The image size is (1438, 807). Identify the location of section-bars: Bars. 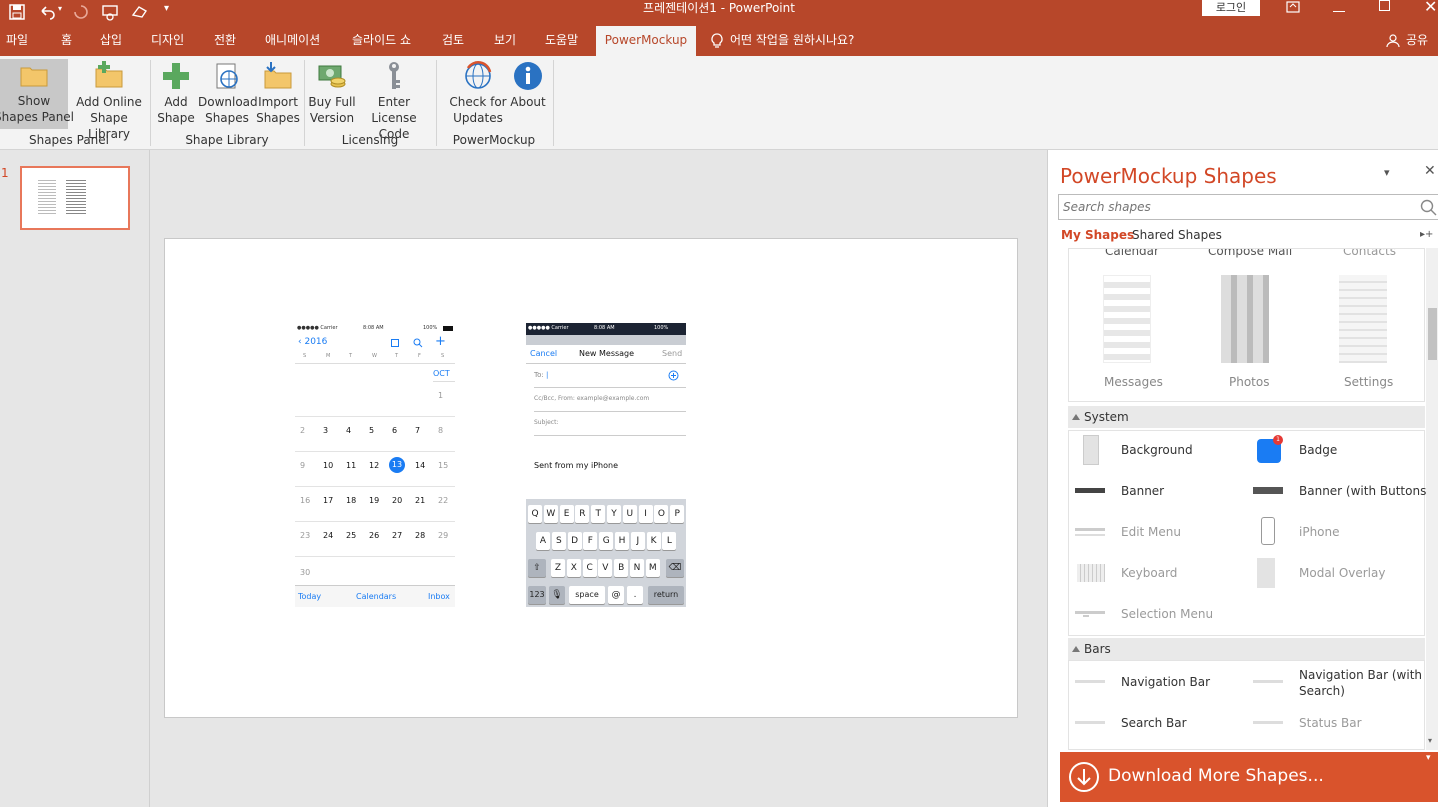
(1246, 649).